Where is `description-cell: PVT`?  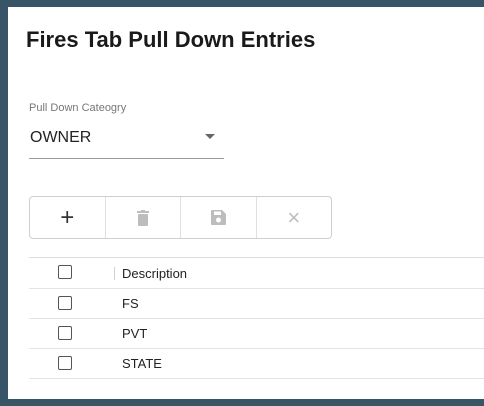
description-cell: PVT is located at coordinates (135, 333).